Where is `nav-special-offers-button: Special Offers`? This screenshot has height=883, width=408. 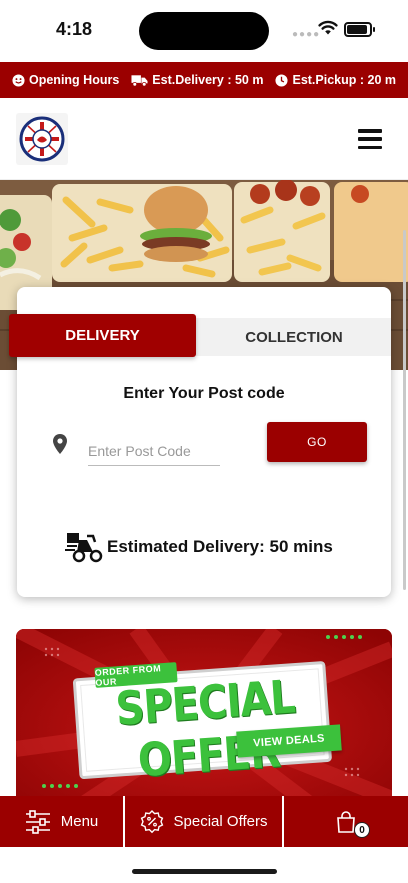
nav-special-offers-button: Special Offers is located at coordinates (203, 821).